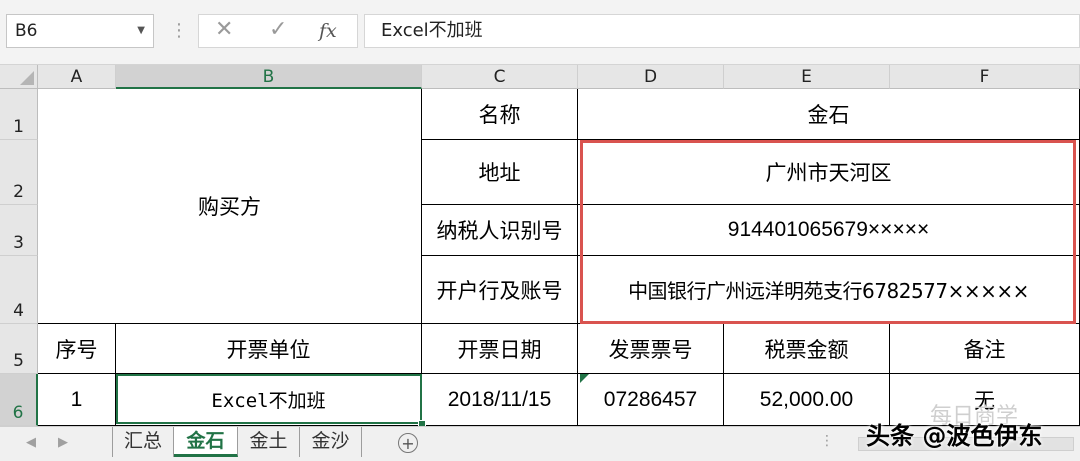 The width and height of the screenshot is (1080, 461). Describe the element at coordinates (651, 400) in the screenshot. I see `cell-invoice-no: 07286457` at that location.